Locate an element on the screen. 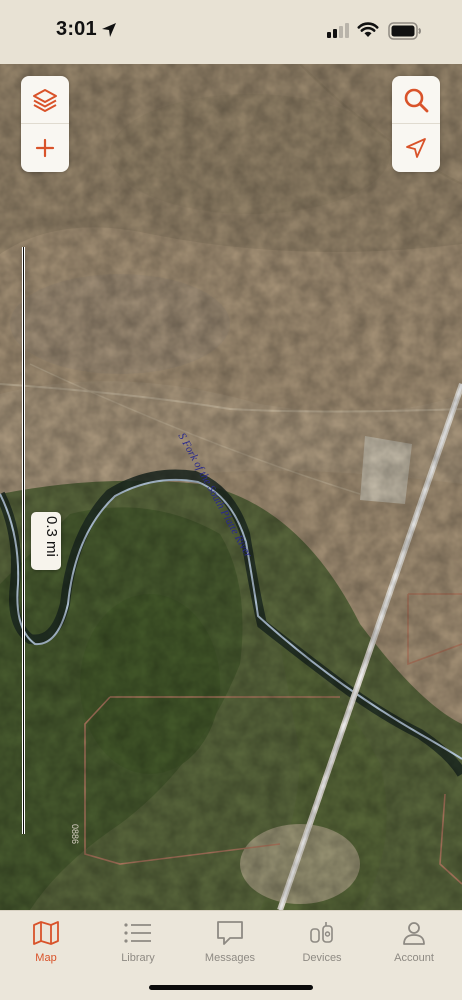 The width and height of the screenshot is (462, 1000). tab-messages: Messages is located at coordinates (230, 944).